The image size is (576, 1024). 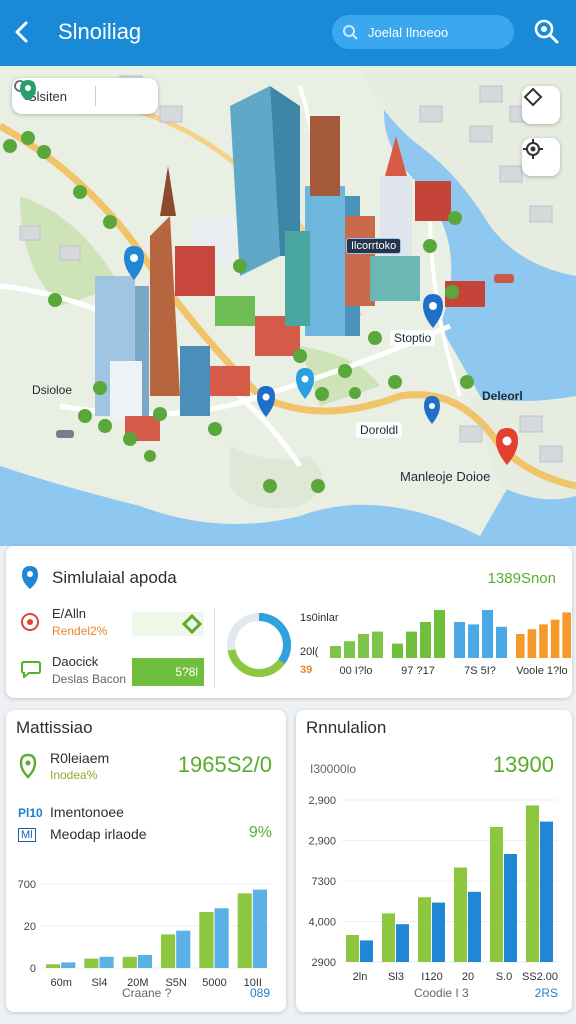 I want to click on left-footer-left: Craane ?, so click(x=147, y=993).